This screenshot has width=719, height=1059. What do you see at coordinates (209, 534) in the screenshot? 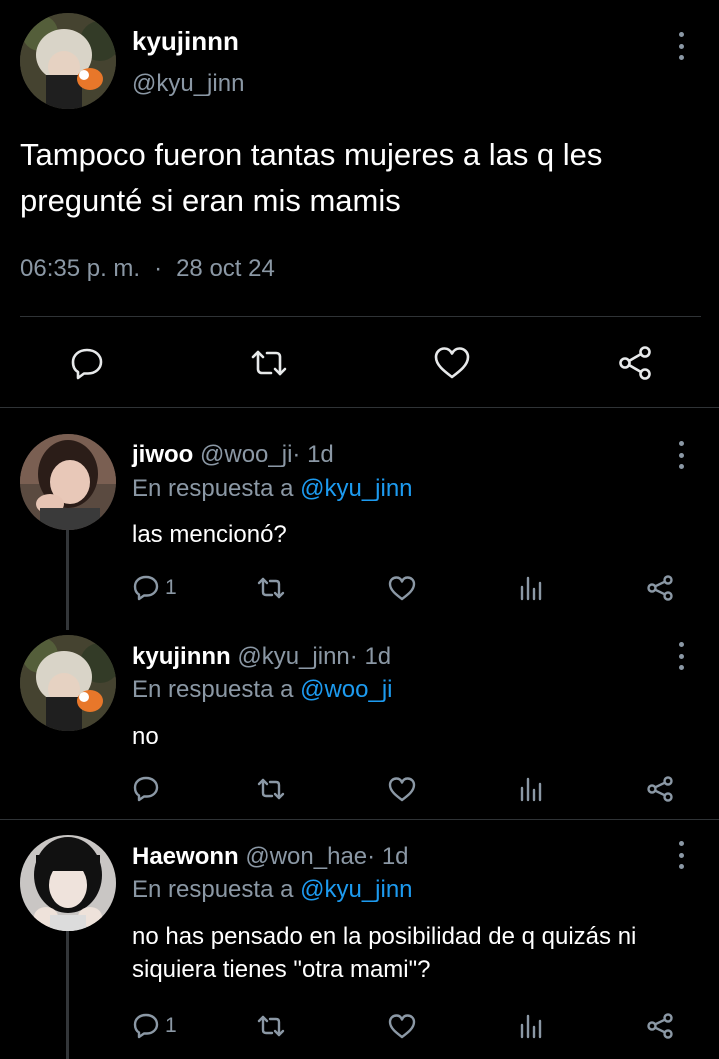
I see `reply-text: las mencionó?` at bounding box center [209, 534].